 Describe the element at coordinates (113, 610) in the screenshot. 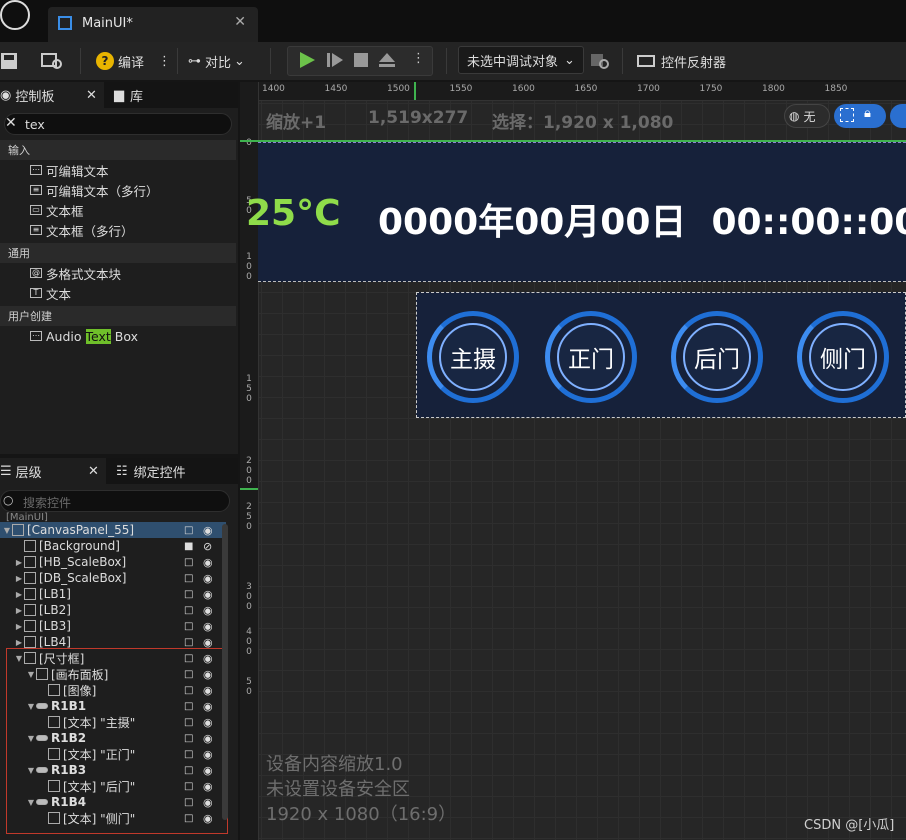

I see `hierarchy-row: ▶ [LB2] □ ◉` at that location.